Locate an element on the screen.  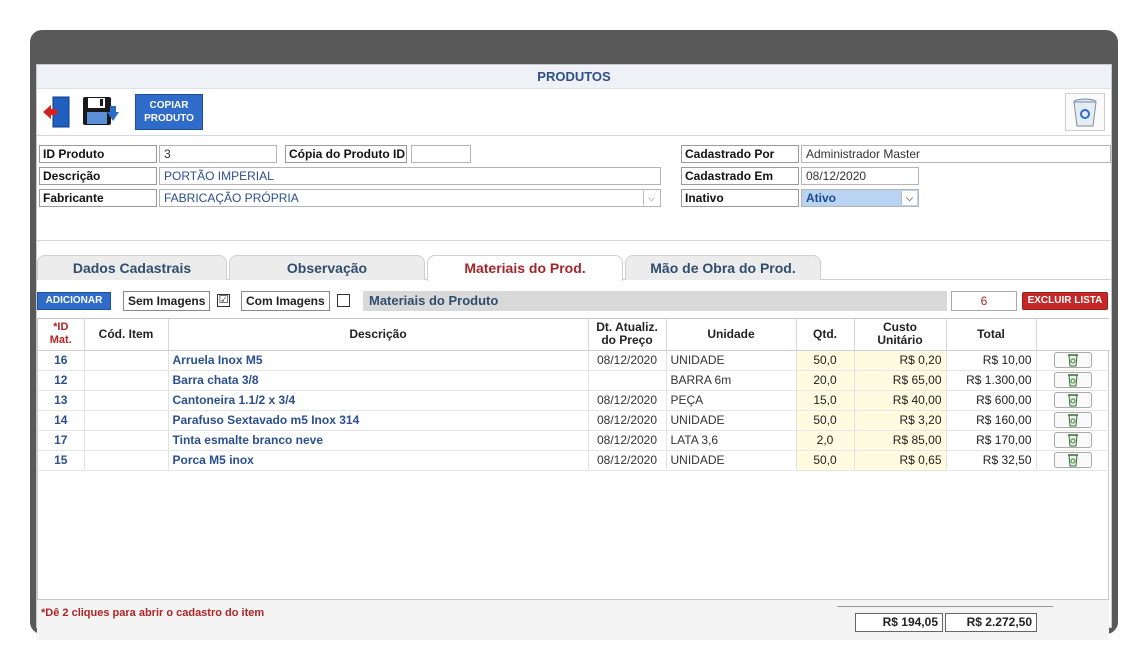
copia-produto-field is located at coordinates (441, 154).